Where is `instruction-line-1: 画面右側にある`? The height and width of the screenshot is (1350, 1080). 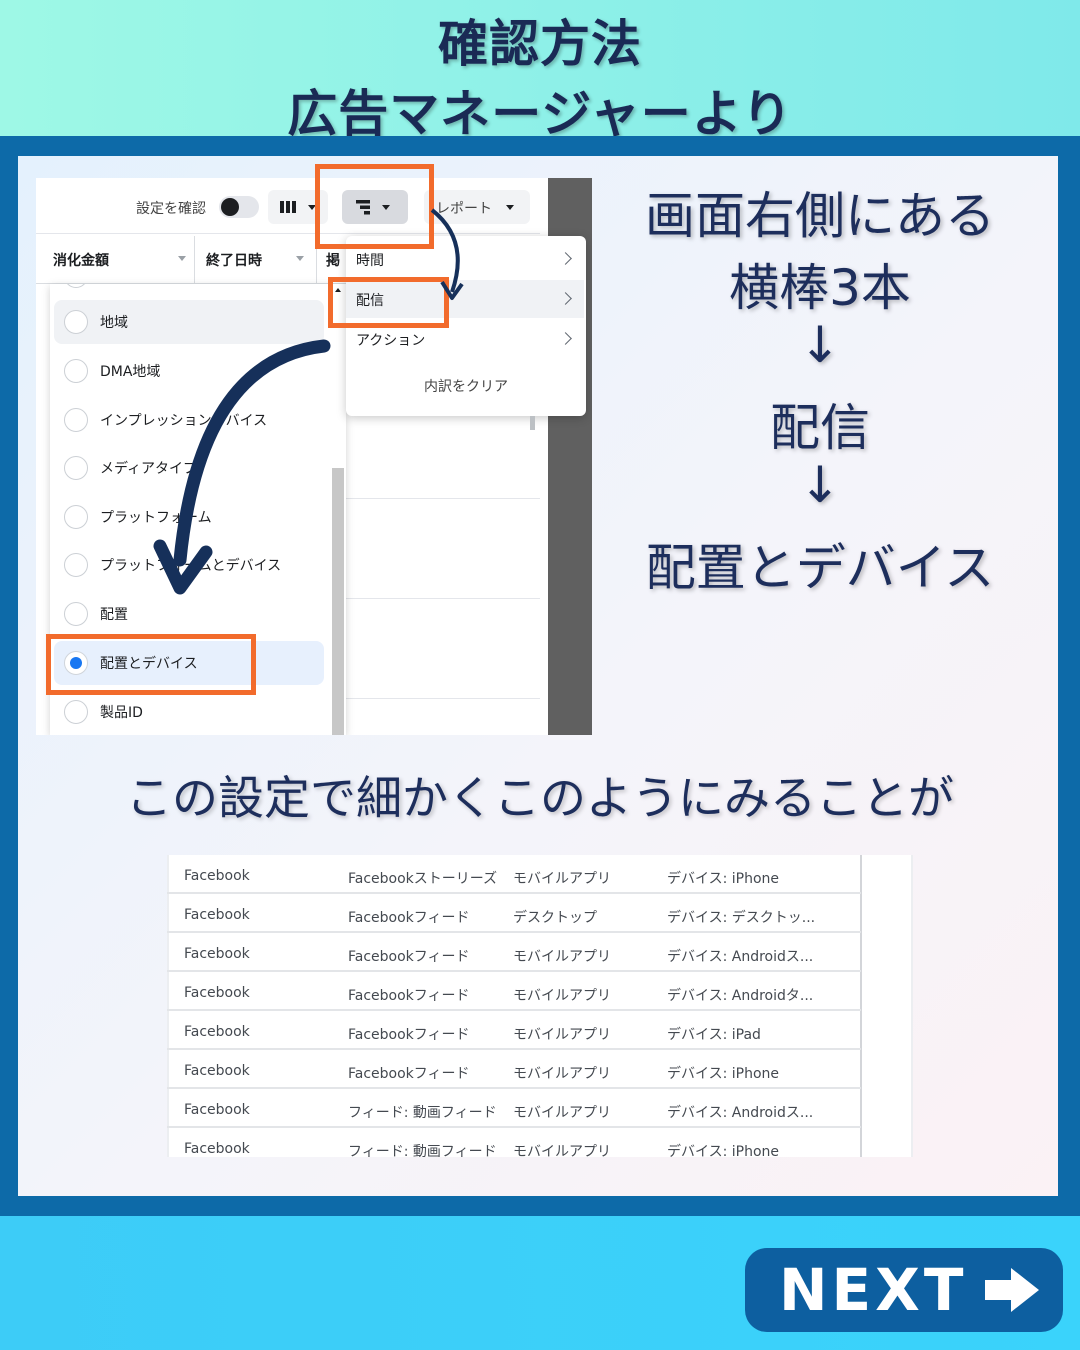 instruction-line-1: 画面右側にある is located at coordinates (820, 216).